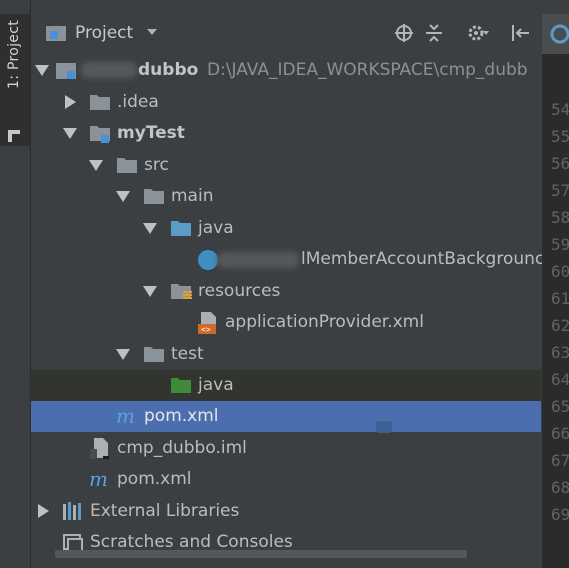 The width and height of the screenshot is (569, 568). I want to click on tree-row-pom-selected: m pom.xml, so click(286, 417).